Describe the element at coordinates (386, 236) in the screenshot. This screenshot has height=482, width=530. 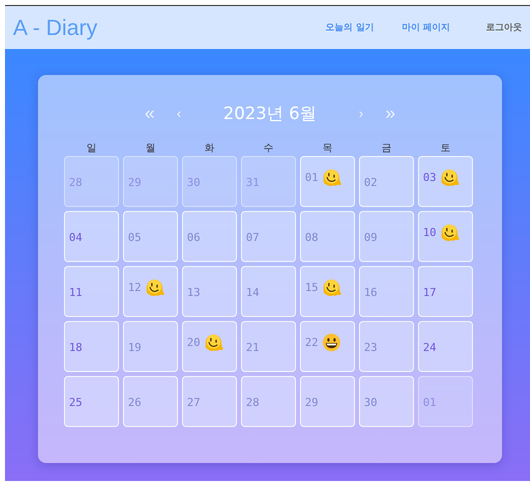
I see `day-cell: 09` at that location.